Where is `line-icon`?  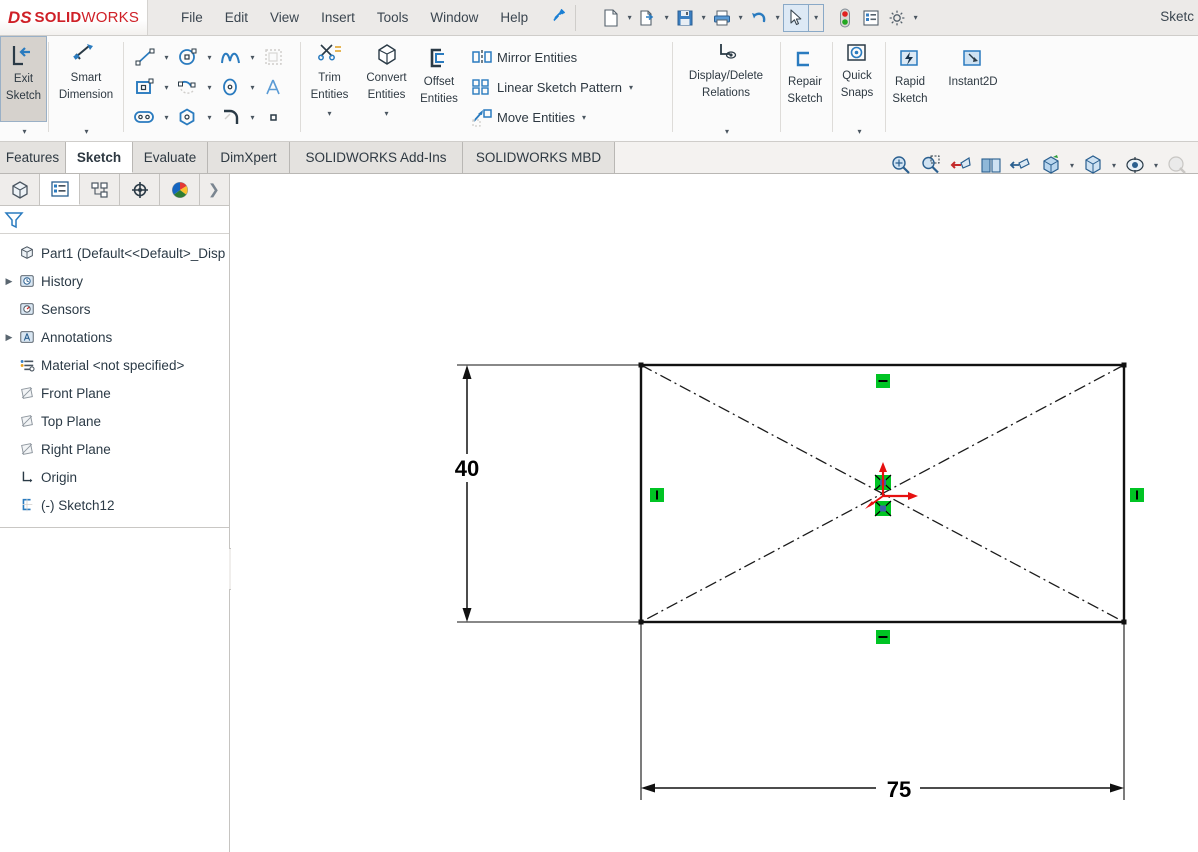
line-icon is located at coordinates (145, 57).